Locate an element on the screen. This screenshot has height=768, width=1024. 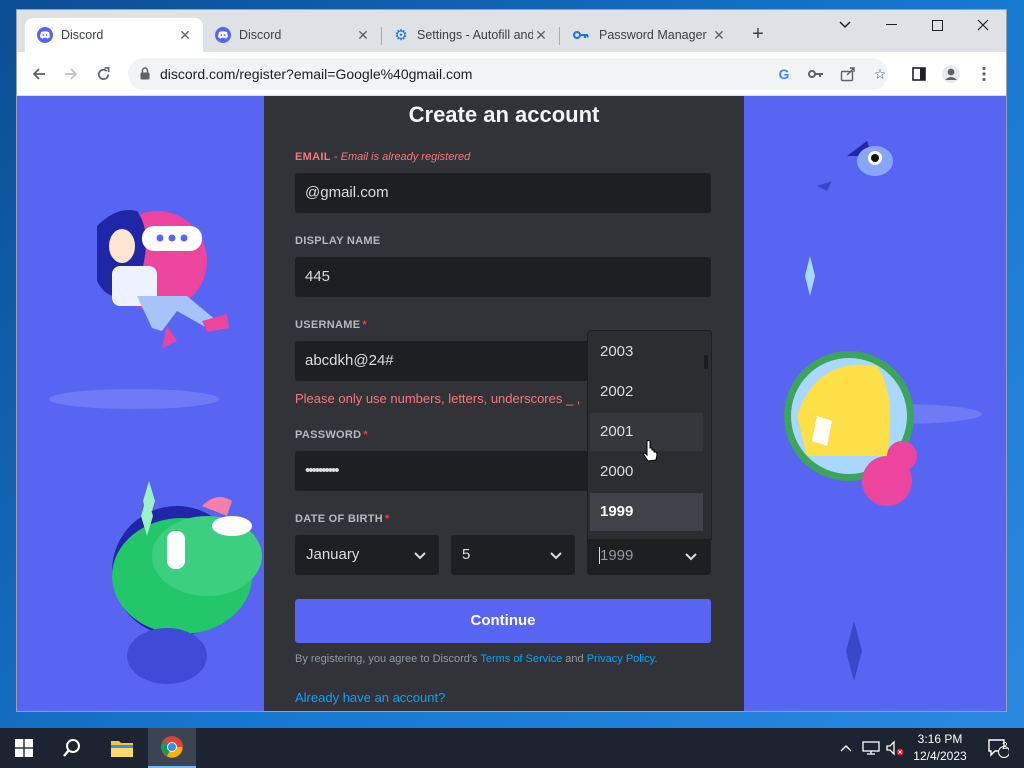
lock-icon is located at coordinates (145, 73).